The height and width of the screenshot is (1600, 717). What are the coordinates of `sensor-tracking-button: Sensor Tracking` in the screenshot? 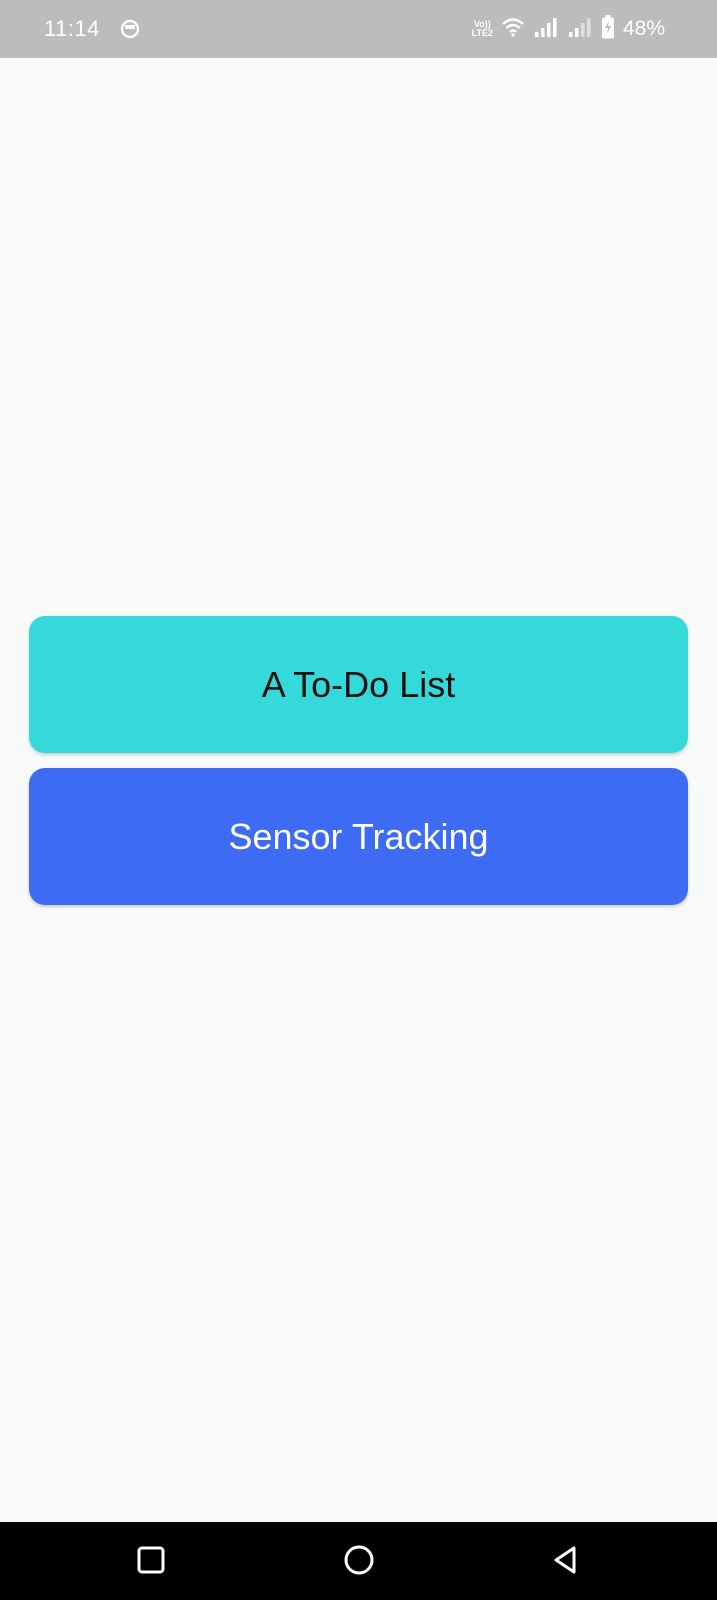 It's located at (358, 836).